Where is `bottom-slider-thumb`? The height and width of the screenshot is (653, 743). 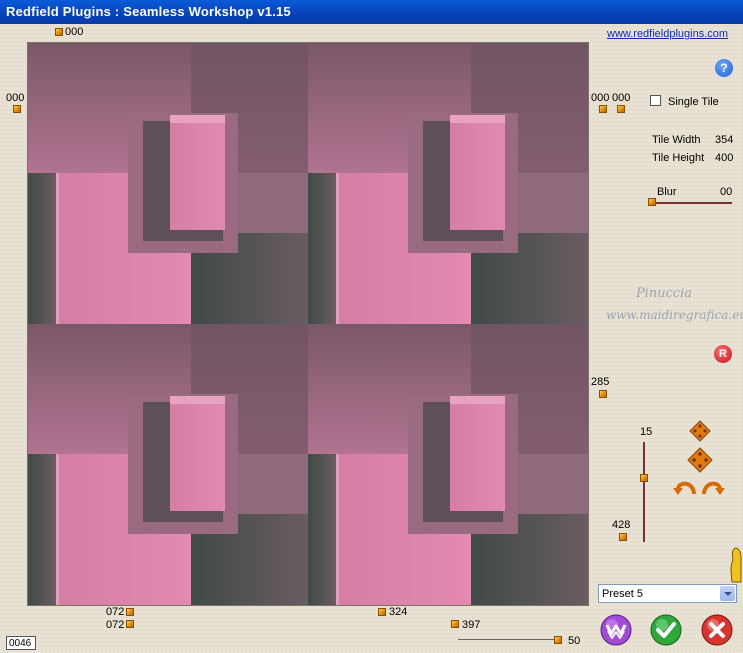 bottom-slider-thumb is located at coordinates (558, 640).